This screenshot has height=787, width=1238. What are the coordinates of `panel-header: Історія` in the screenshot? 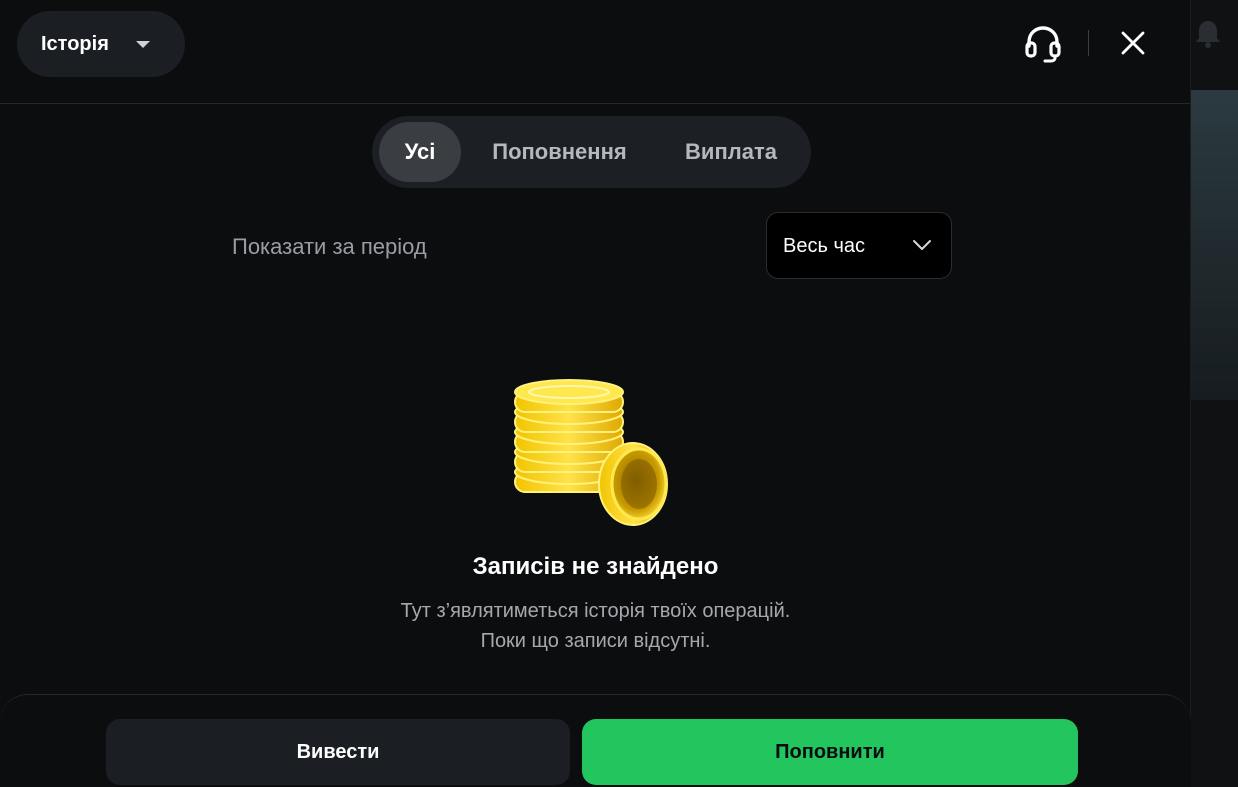 It's located at (595, 52).